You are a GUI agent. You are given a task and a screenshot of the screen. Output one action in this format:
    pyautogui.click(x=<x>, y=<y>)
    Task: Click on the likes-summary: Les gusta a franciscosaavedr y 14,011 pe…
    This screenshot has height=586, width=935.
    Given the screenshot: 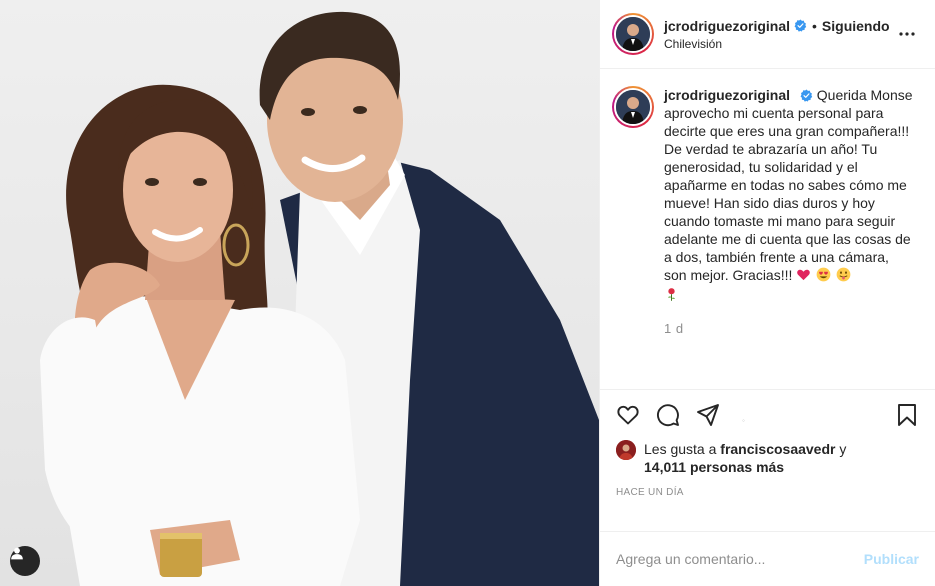 What is the action you would take?
    pyautogui.click(x=767, y=458)
    